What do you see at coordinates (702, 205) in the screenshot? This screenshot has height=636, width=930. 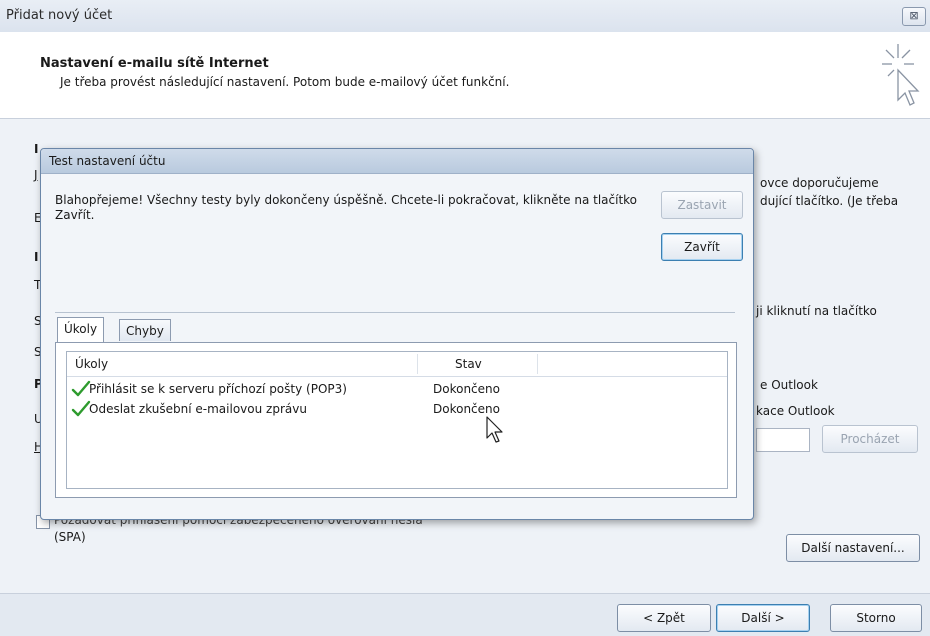 I see `stop-button: Zastavit` at bounding box center [702, 205].